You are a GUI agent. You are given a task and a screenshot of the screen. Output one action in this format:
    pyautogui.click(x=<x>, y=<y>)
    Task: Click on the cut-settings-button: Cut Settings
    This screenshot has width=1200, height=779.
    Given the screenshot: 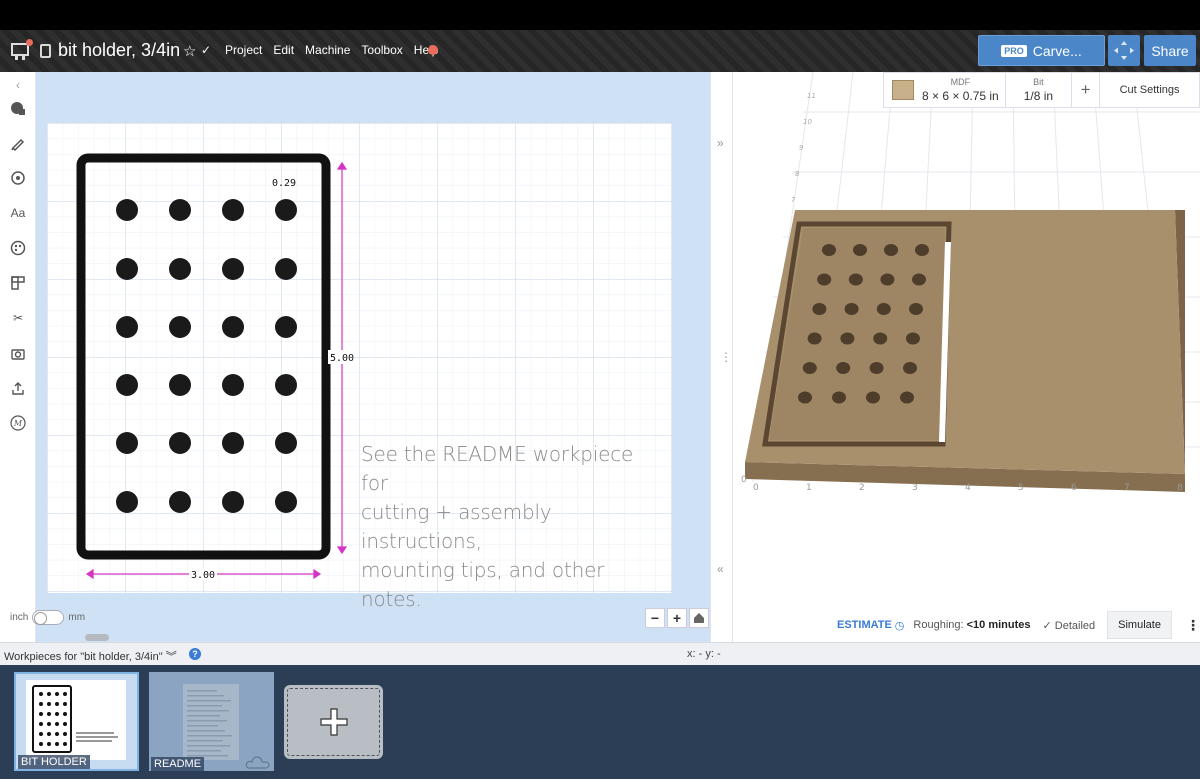 What is the action you would take?
    pyautogui.click(x=1149, y=90)
    